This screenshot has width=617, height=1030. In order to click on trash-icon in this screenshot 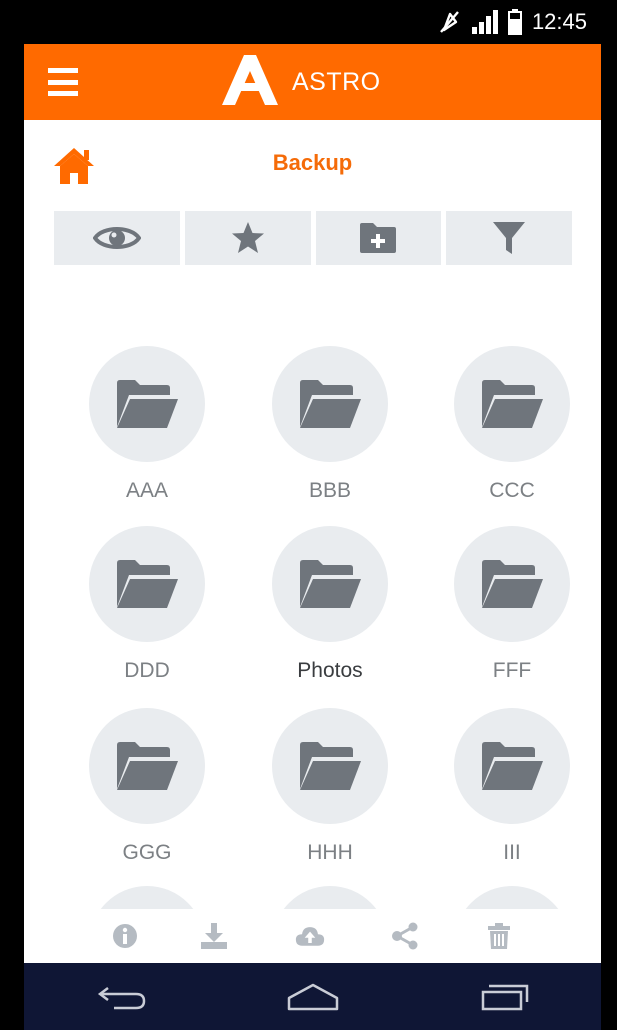, I will do `click(499, 936)`.